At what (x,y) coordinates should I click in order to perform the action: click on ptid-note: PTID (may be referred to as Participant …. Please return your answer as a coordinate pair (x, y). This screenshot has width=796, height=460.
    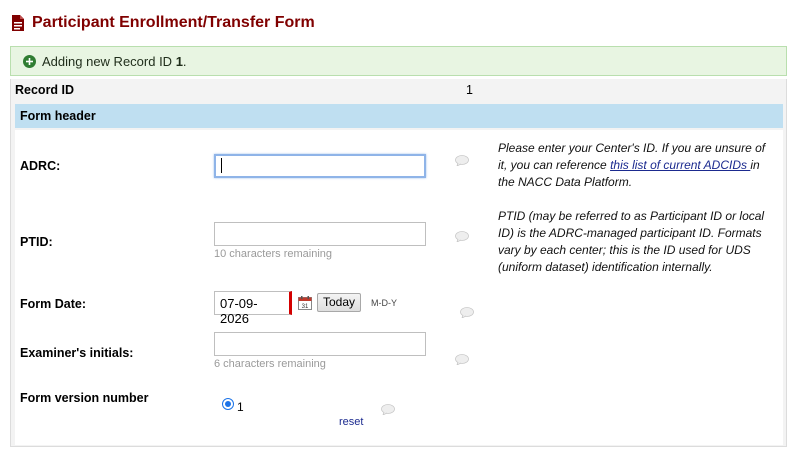
    Looking at the image, I should click on (631, 241).